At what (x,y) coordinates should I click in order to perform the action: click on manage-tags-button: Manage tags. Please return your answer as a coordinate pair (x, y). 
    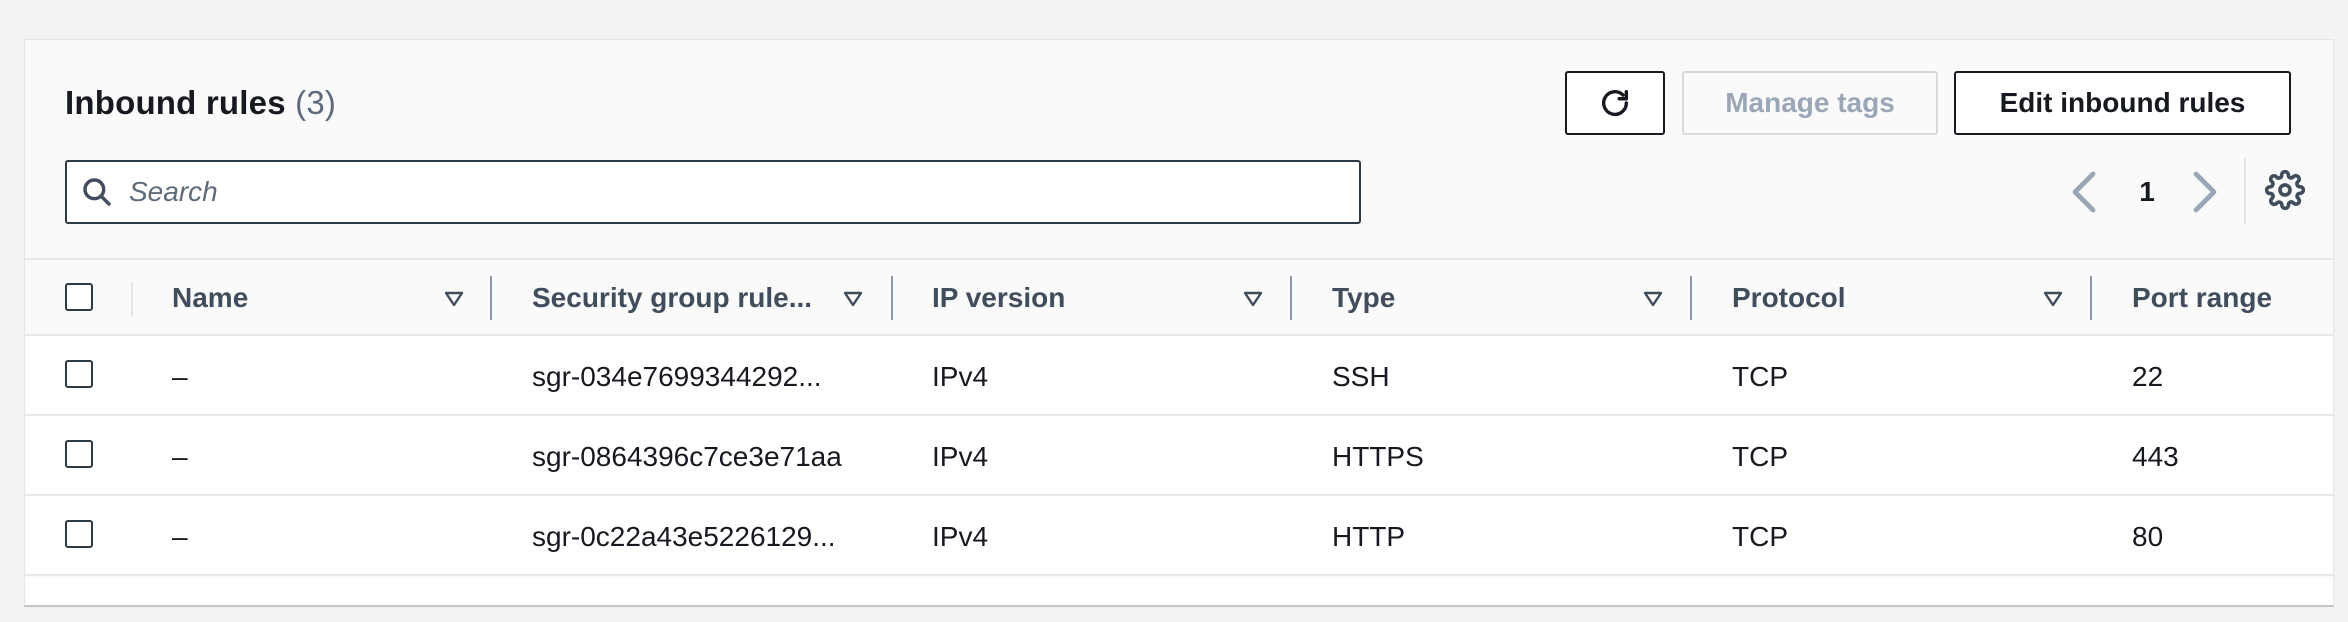
    Looking at the image, I should click on (1810, 103).